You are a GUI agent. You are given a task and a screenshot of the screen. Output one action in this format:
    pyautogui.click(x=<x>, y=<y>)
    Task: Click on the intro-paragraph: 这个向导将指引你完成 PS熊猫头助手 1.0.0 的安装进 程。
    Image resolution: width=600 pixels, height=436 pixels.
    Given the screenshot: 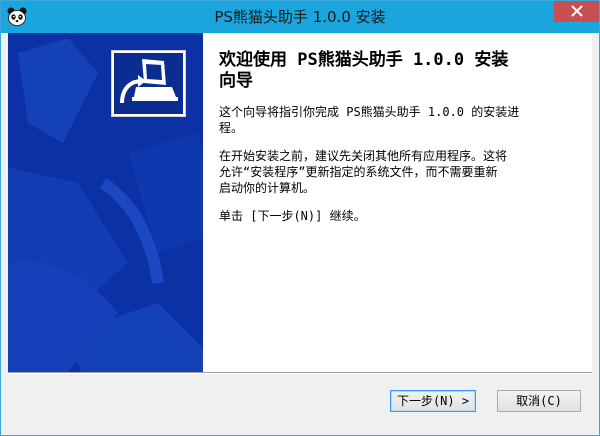 What is the action you would take?
    pyautogui.click(x=400, y=120)
    